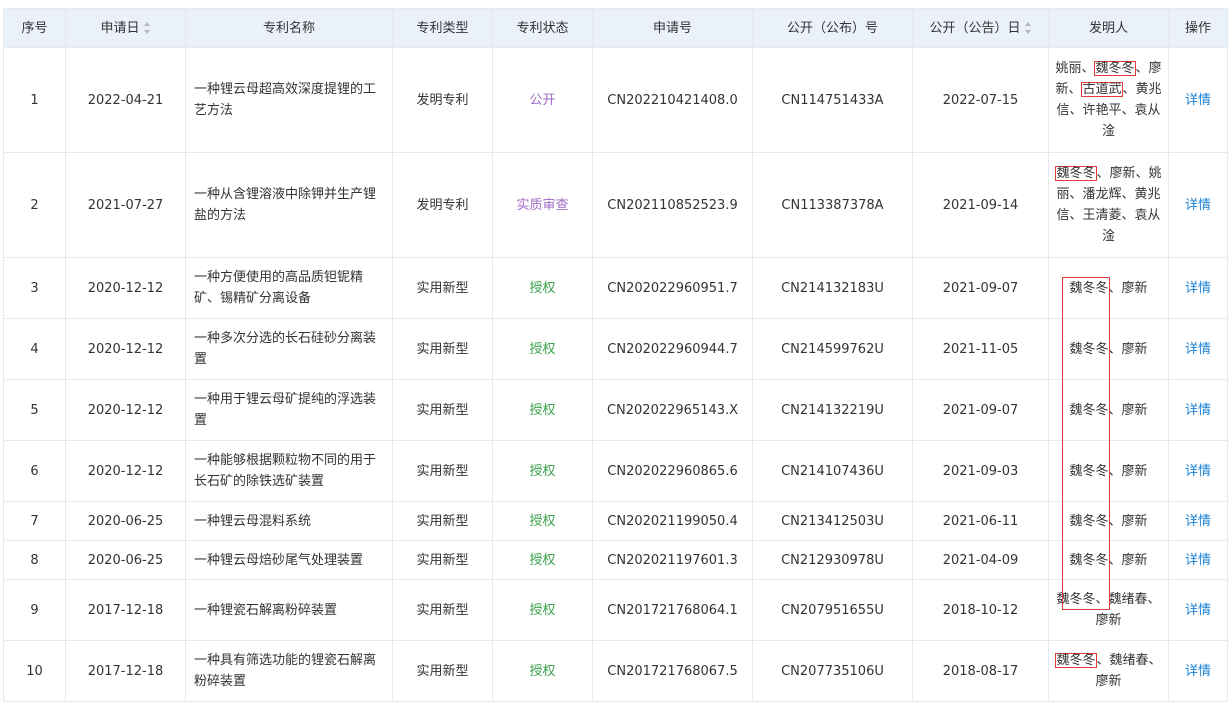  Describe the element at coordinates (975, 28) in the screenshot. I see `col-header-pub-date-label: 公开（公告）日` at that location.